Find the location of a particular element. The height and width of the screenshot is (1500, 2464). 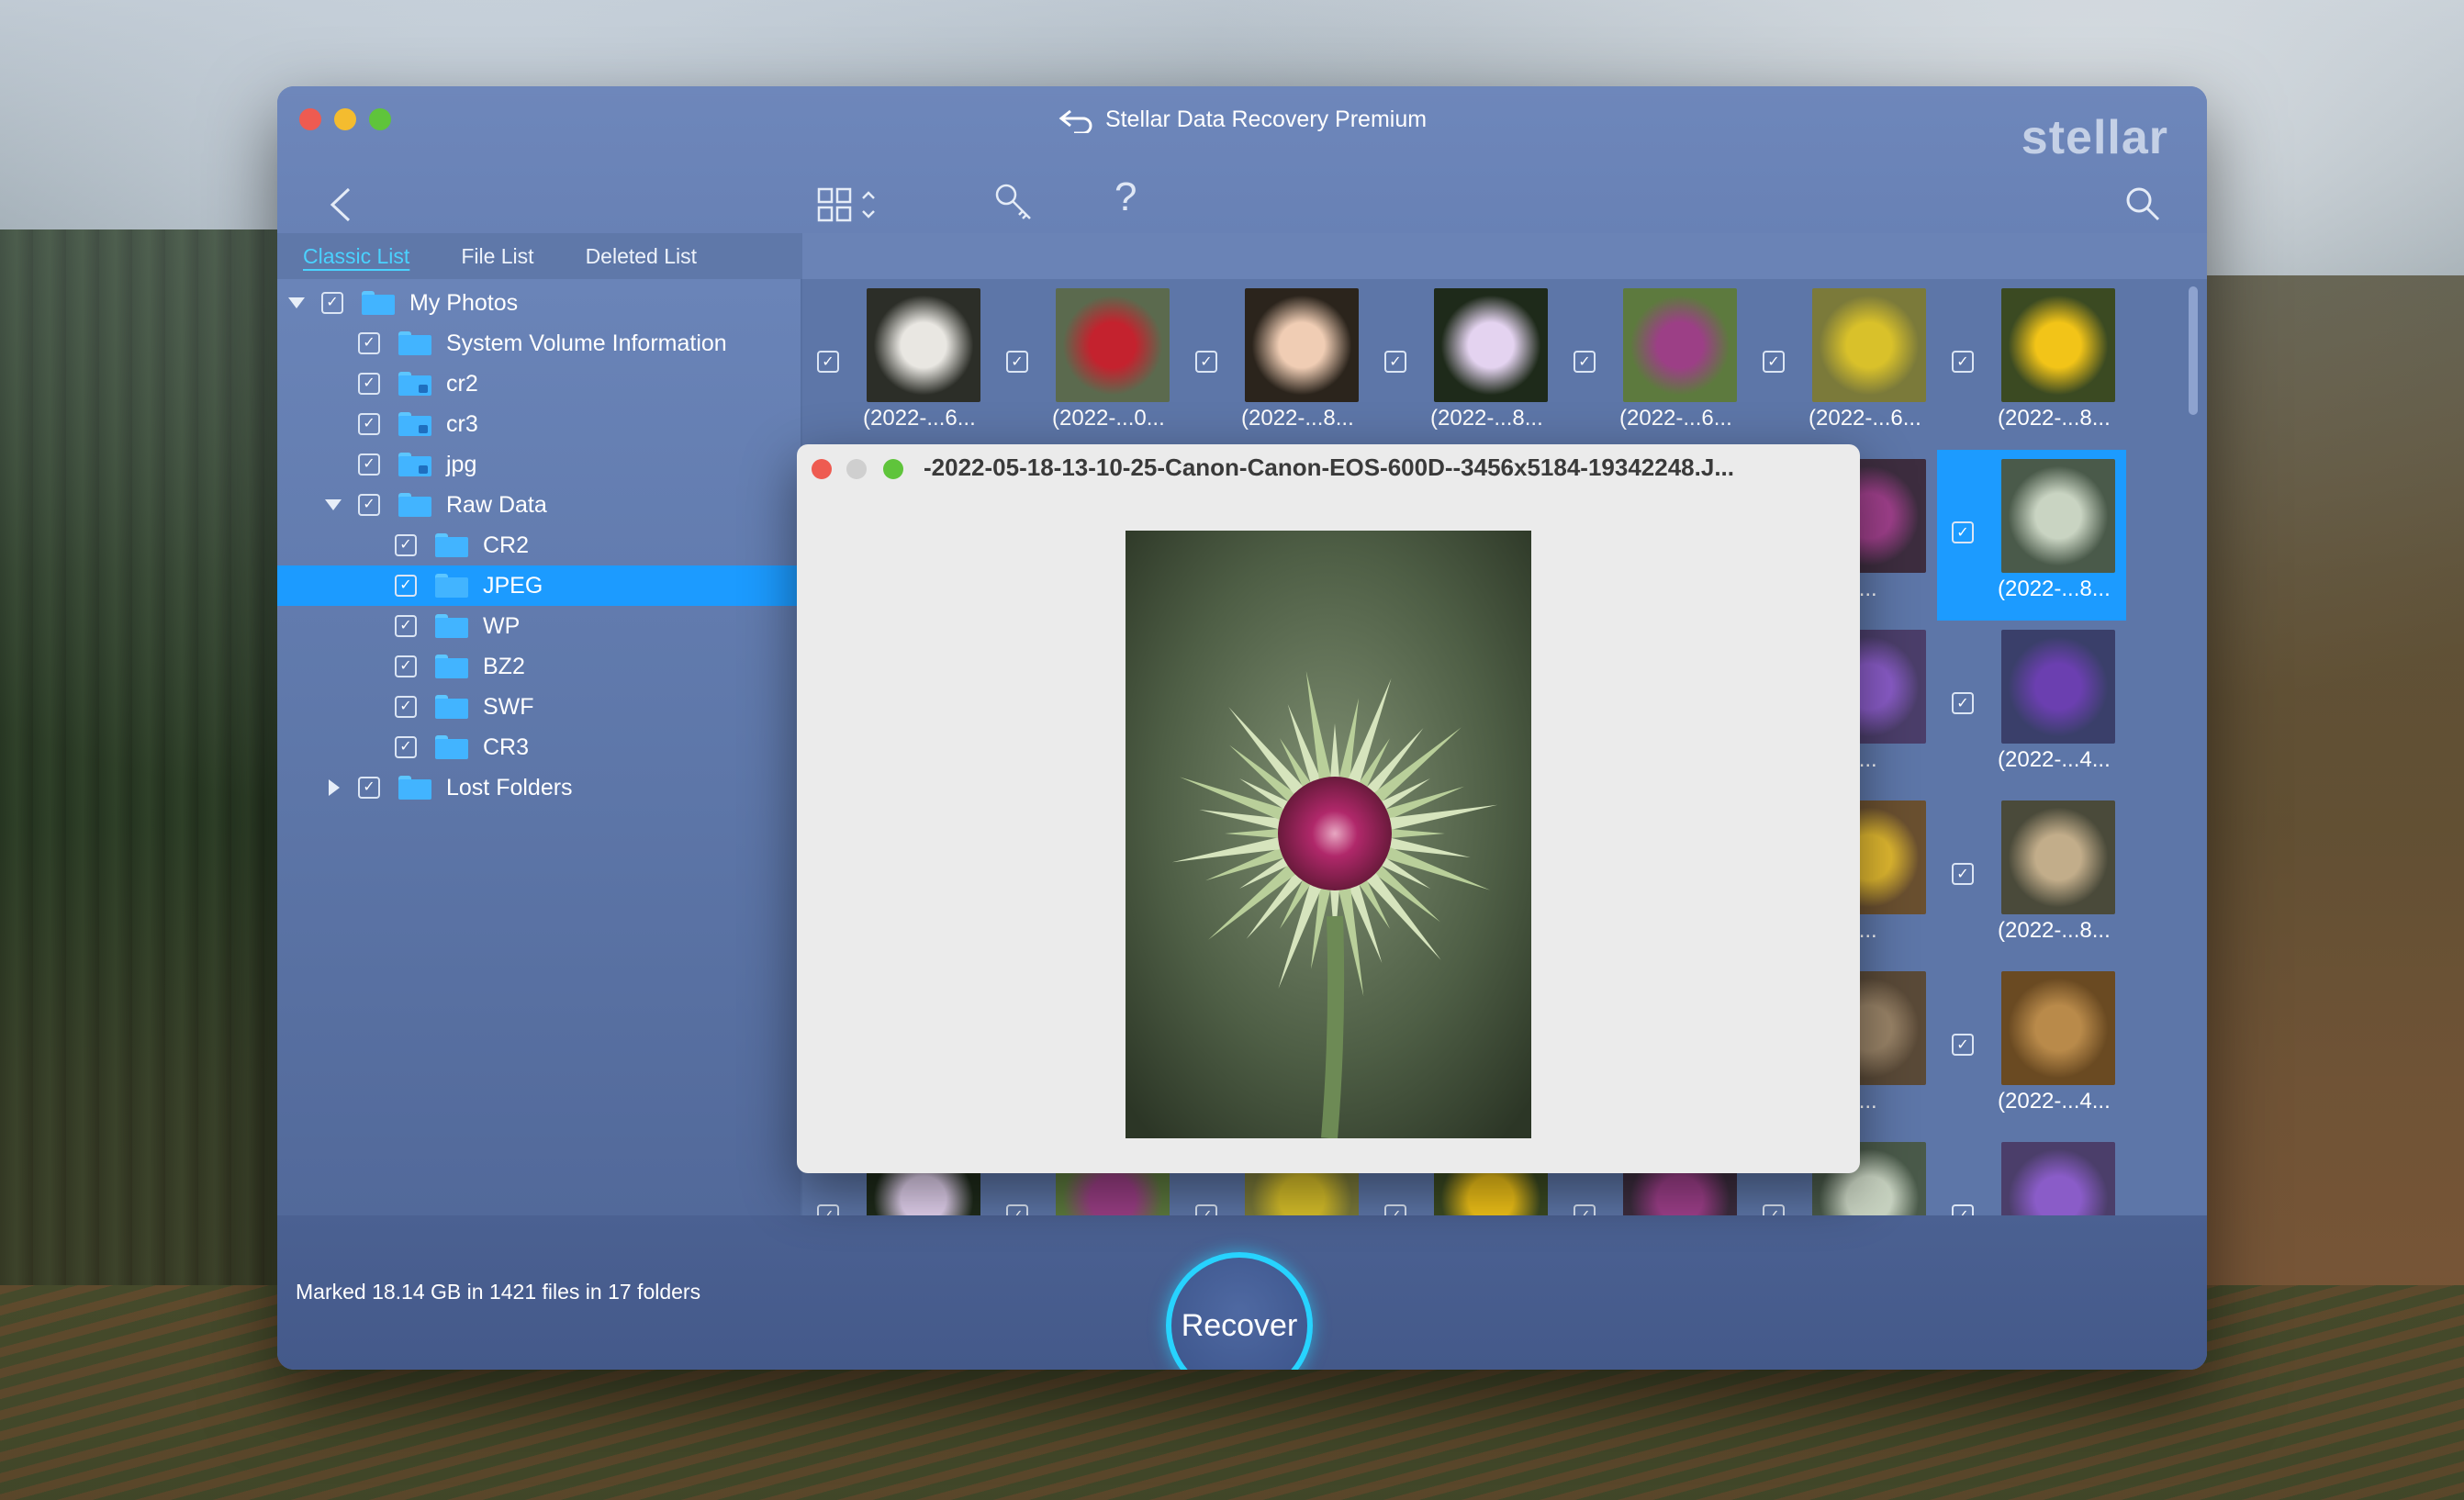

back-icon is located at coordinates (340, 207).